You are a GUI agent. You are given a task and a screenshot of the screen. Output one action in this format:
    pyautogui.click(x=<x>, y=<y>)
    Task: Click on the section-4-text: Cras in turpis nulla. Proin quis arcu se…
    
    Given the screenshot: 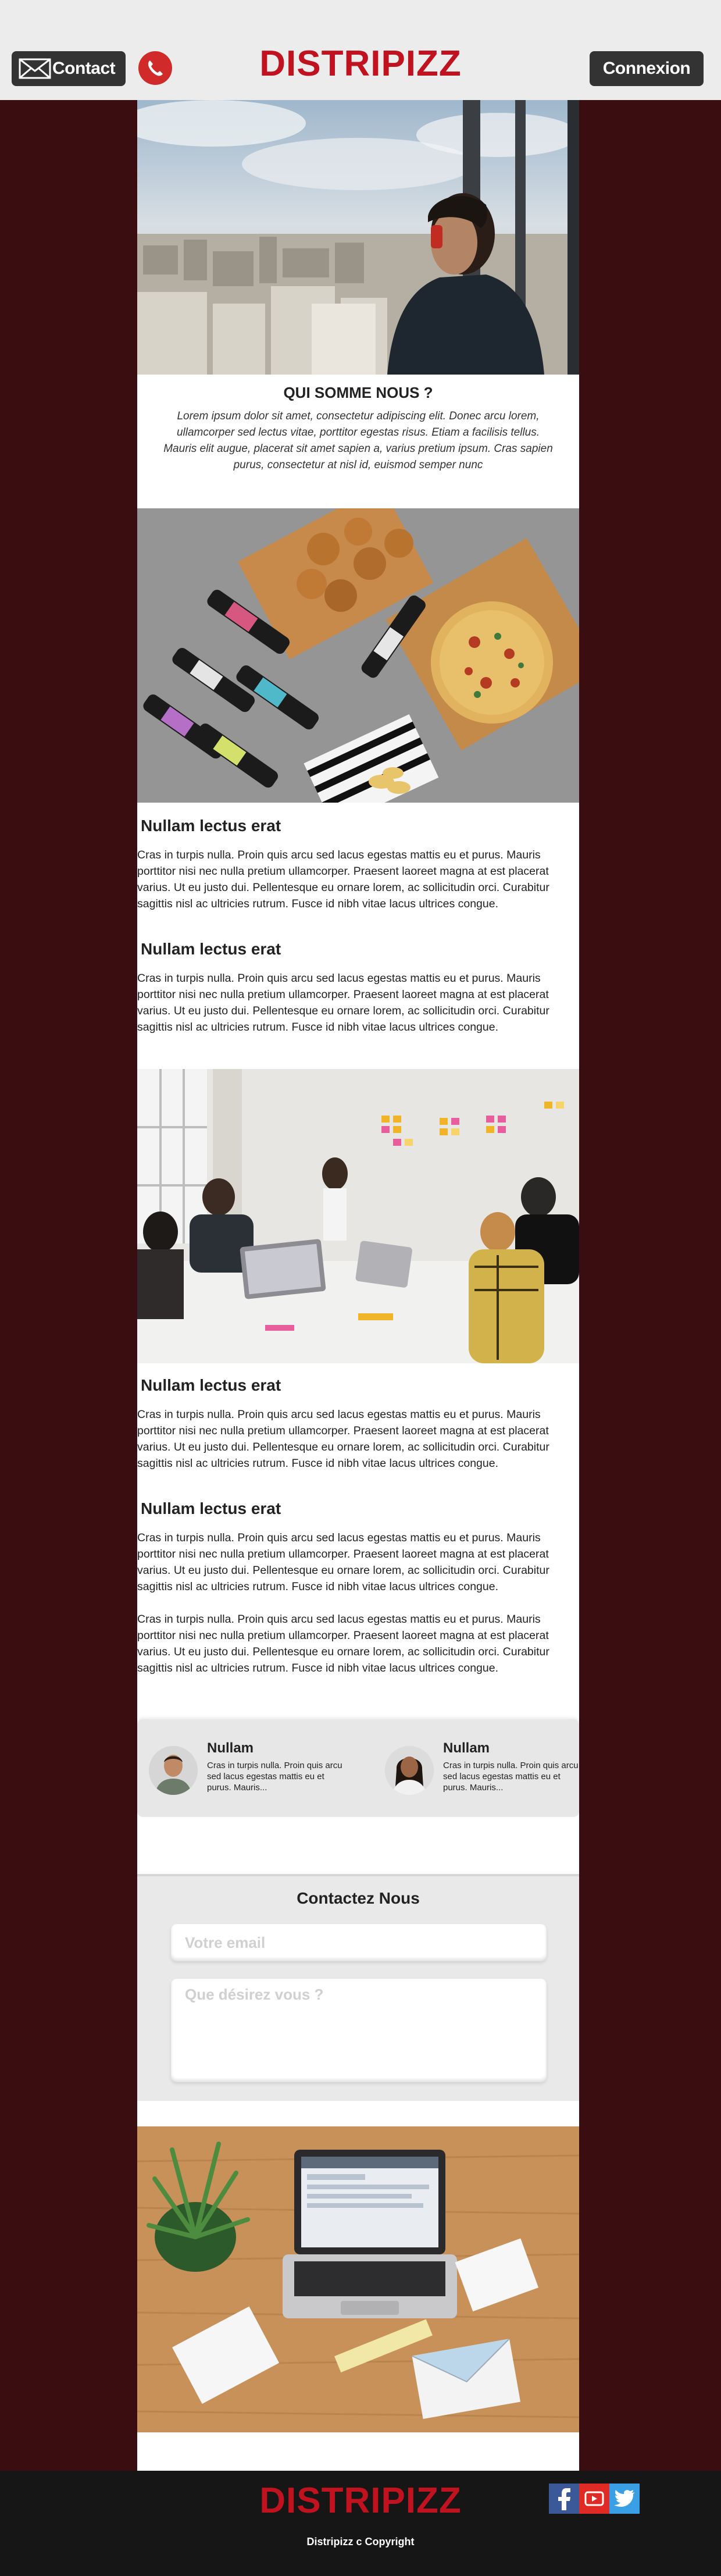 What is the action you would take?
    pyautogui.click(x=343, y=1562)
    